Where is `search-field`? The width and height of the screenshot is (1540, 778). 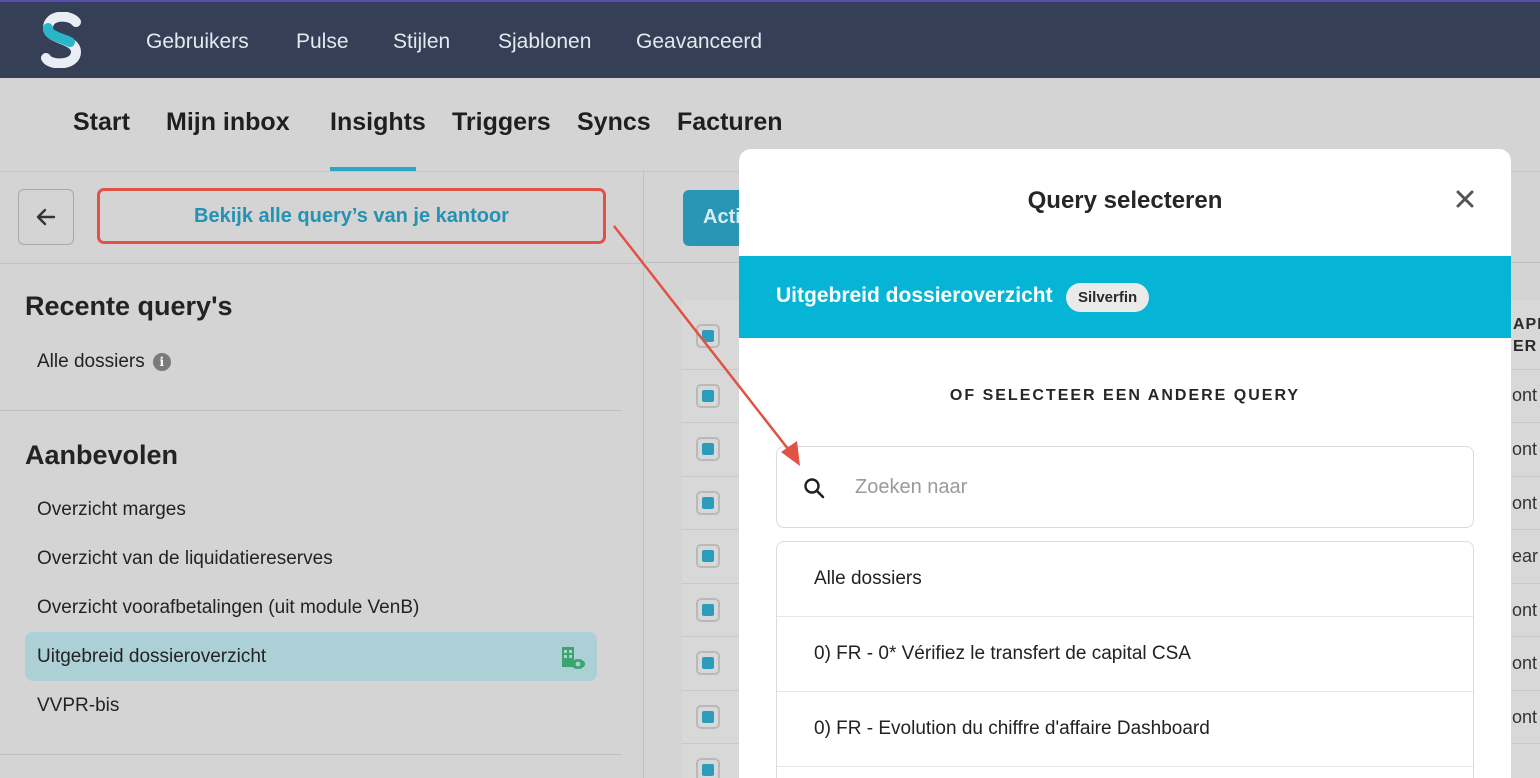 search-field is located at coordinates (1125, 487).